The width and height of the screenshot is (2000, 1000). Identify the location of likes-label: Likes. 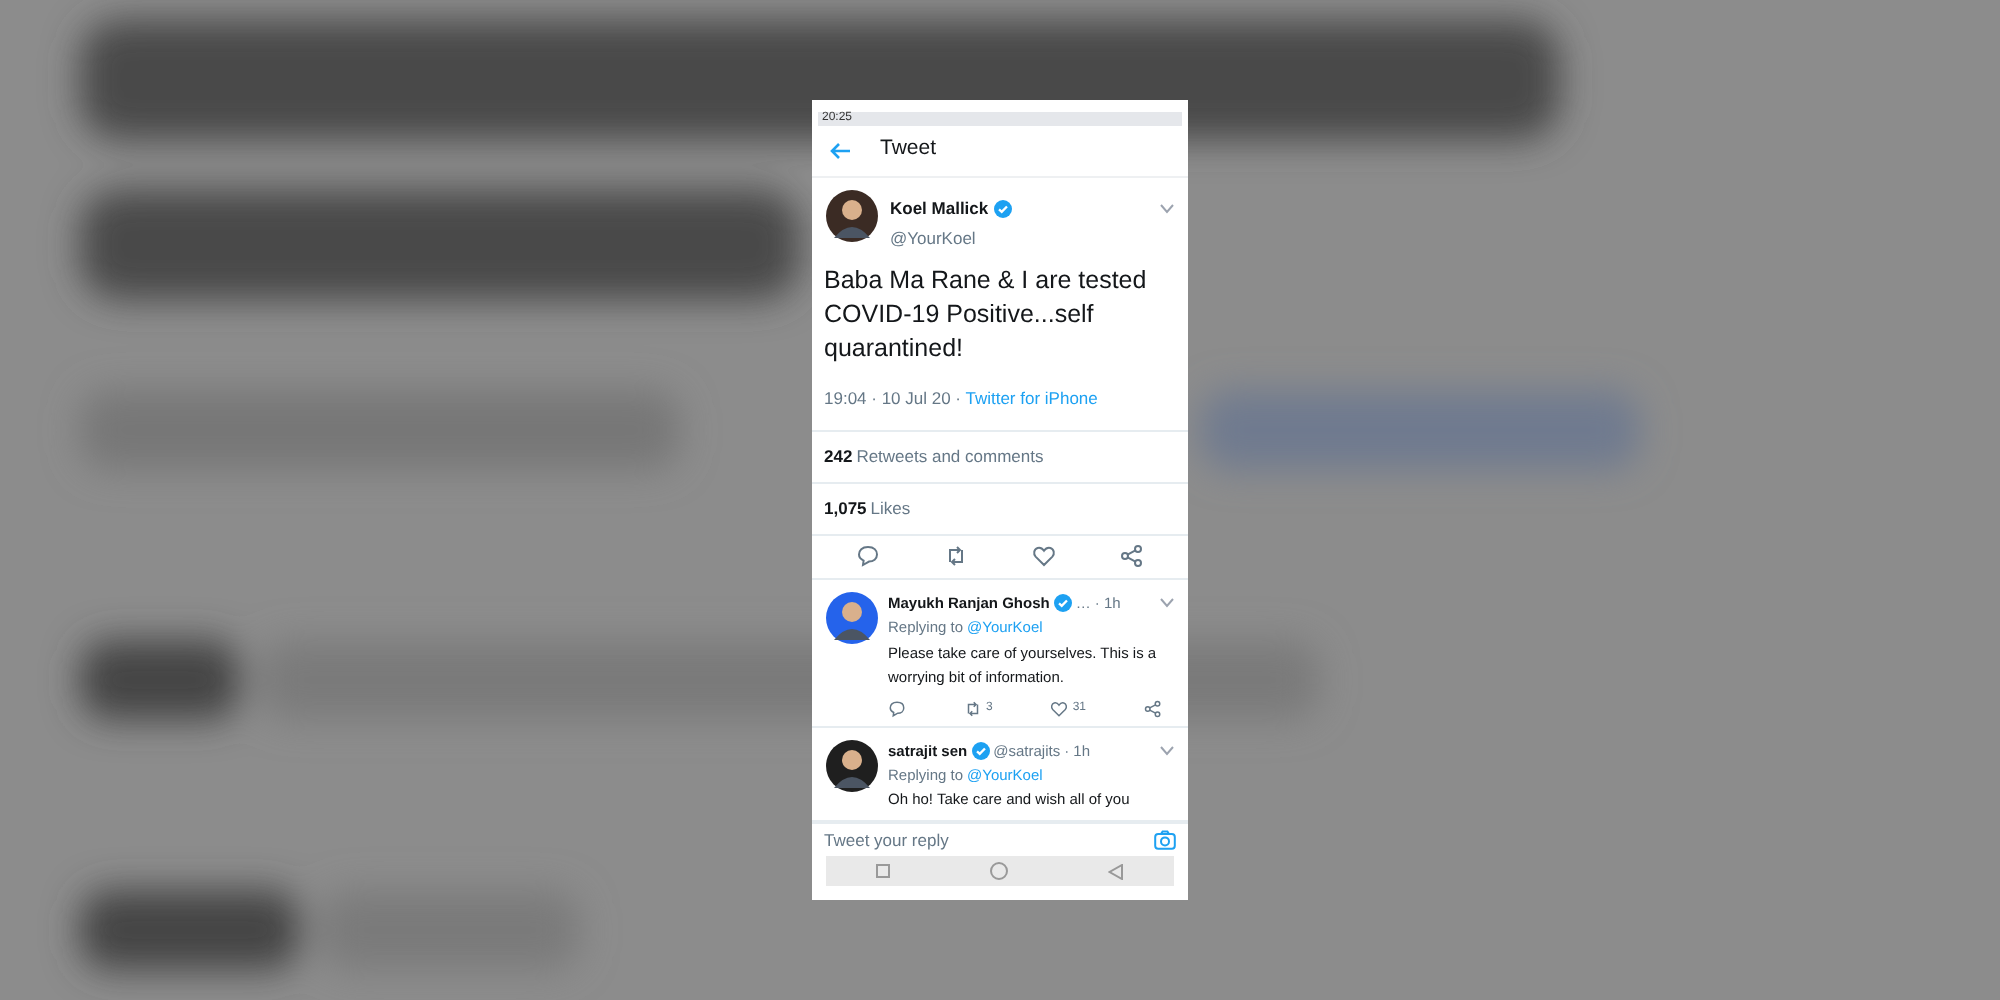
(890, 508).